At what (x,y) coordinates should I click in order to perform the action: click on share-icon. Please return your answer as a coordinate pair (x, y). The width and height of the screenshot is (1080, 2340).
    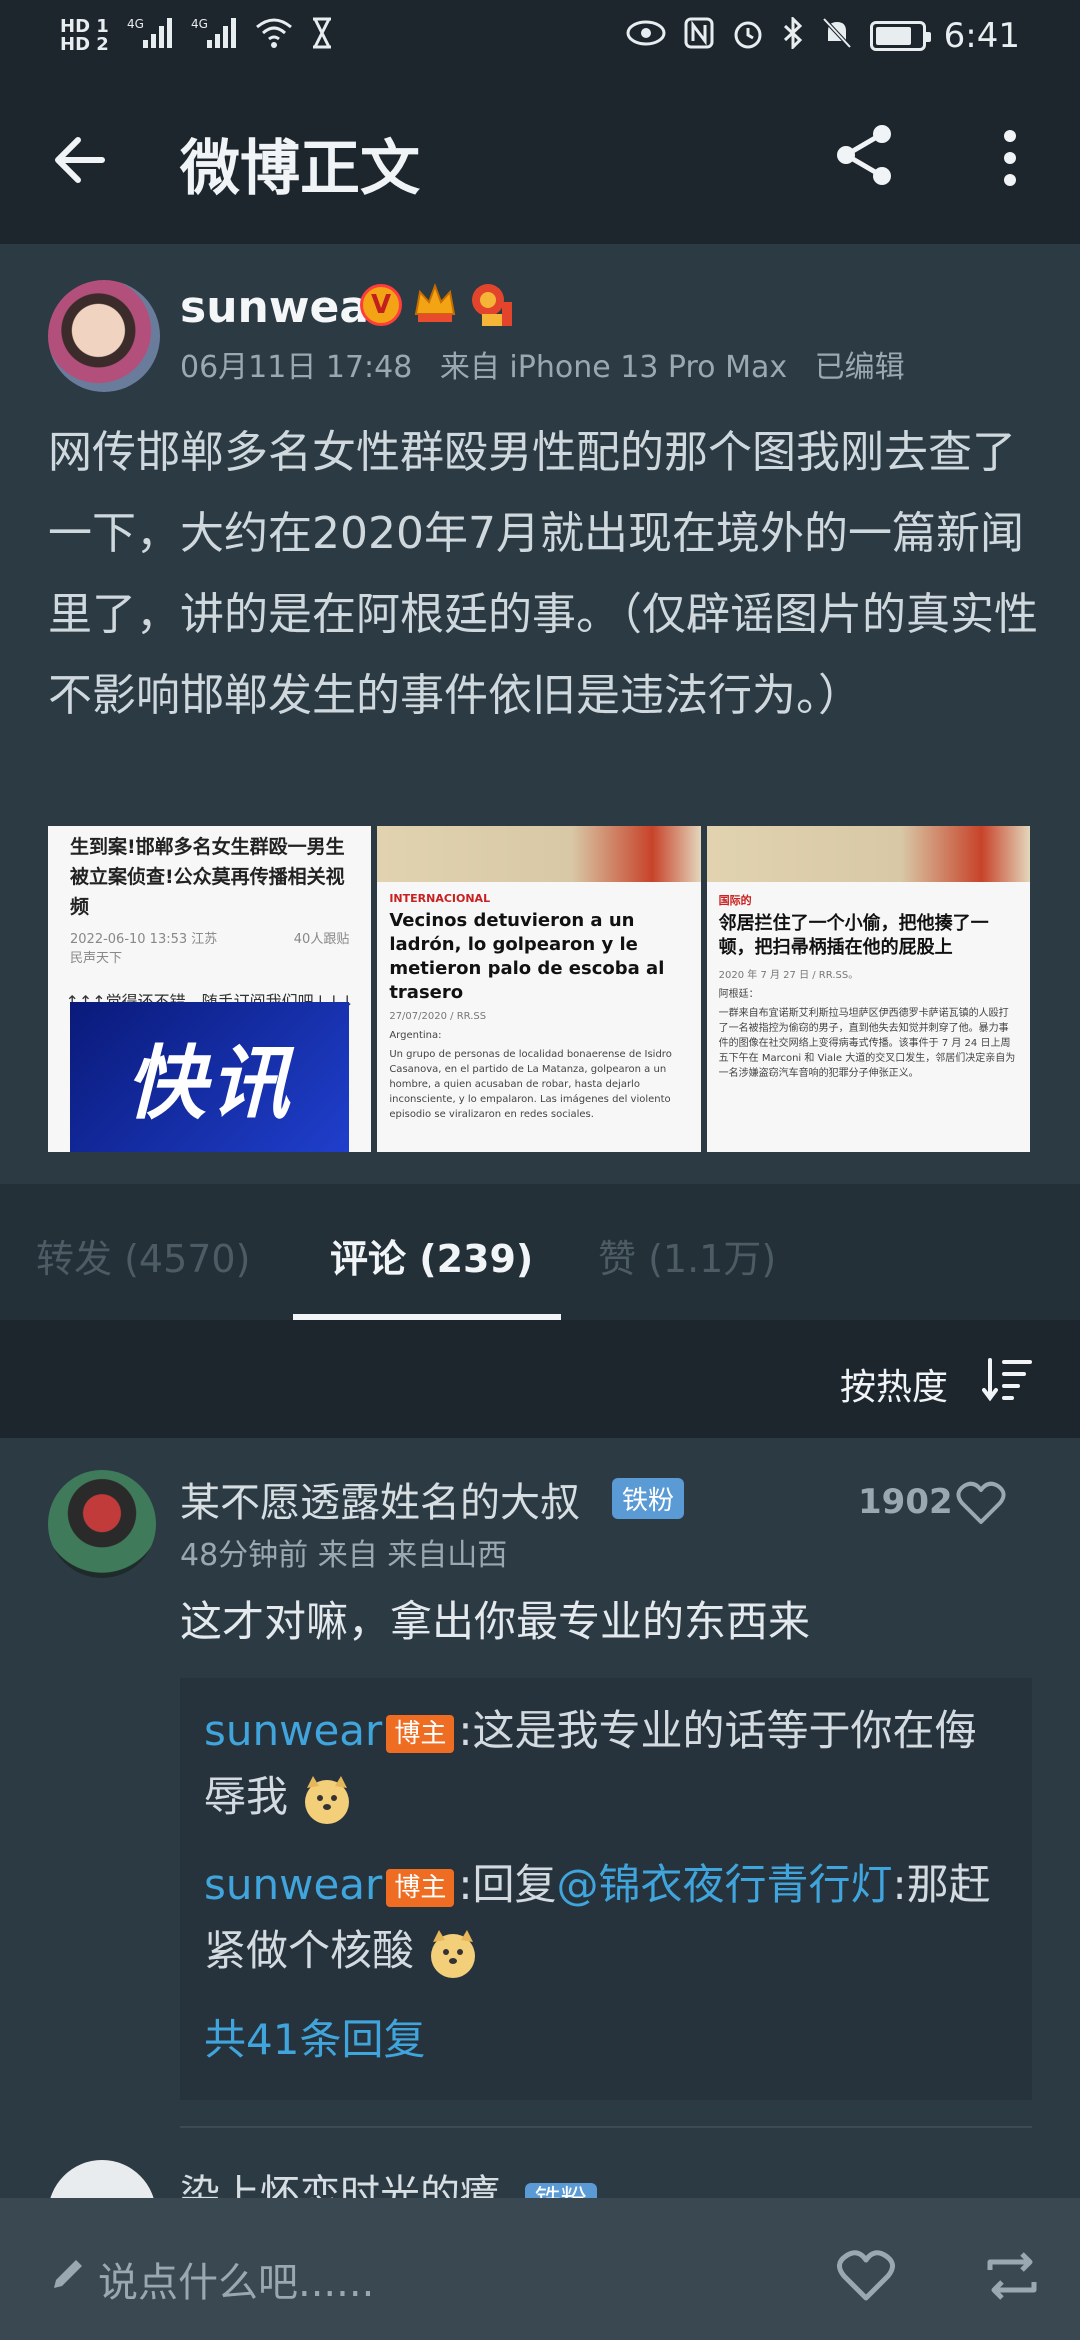
    Looking at the image, I should click on (865, 155).